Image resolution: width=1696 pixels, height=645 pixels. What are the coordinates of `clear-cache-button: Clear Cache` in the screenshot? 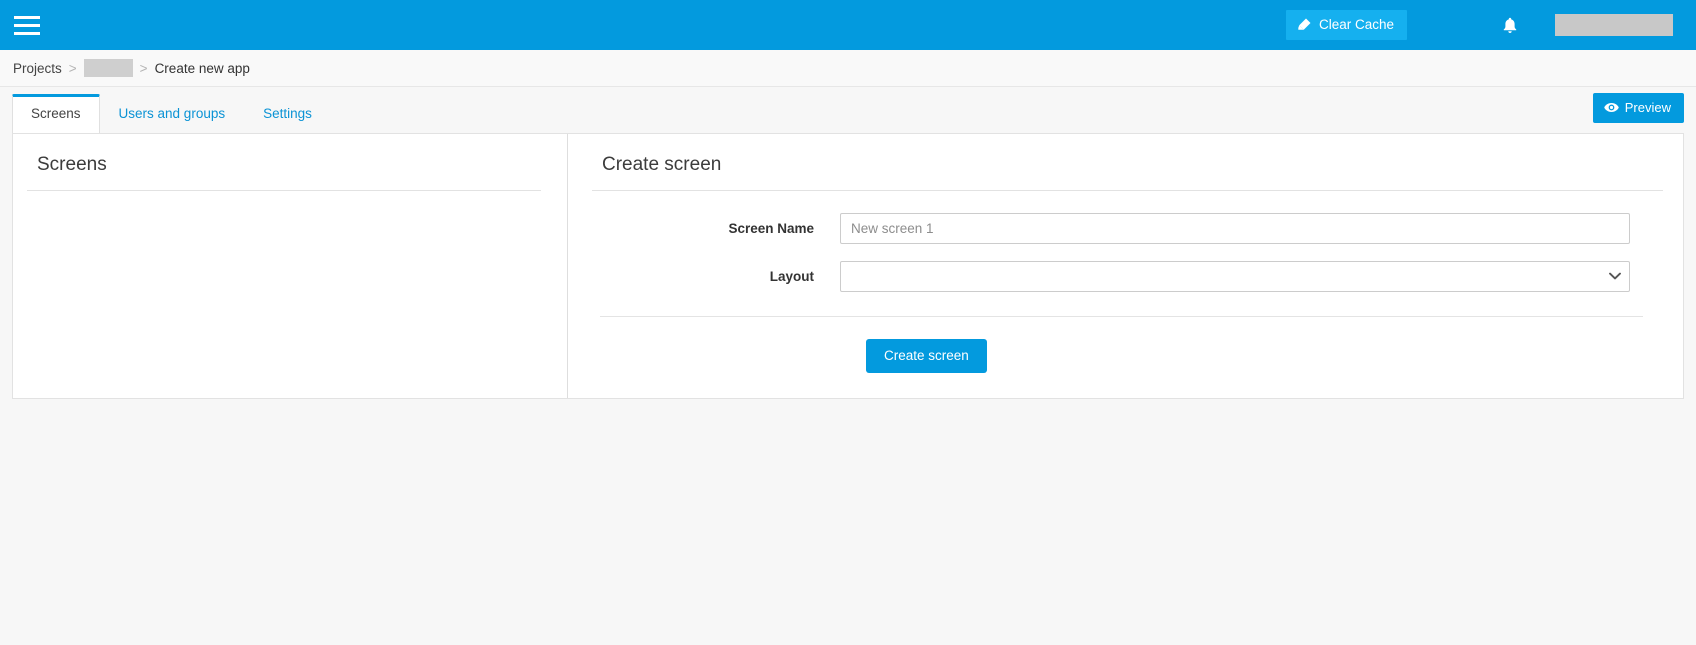 It's located at (1346, 25).